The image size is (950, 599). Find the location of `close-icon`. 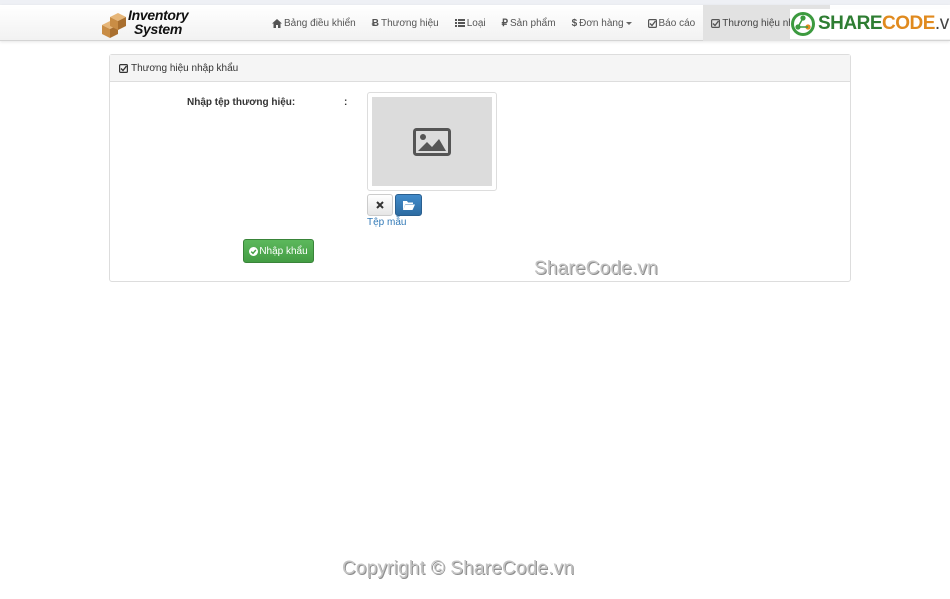

close-icon is located at coordinates (380, 205).